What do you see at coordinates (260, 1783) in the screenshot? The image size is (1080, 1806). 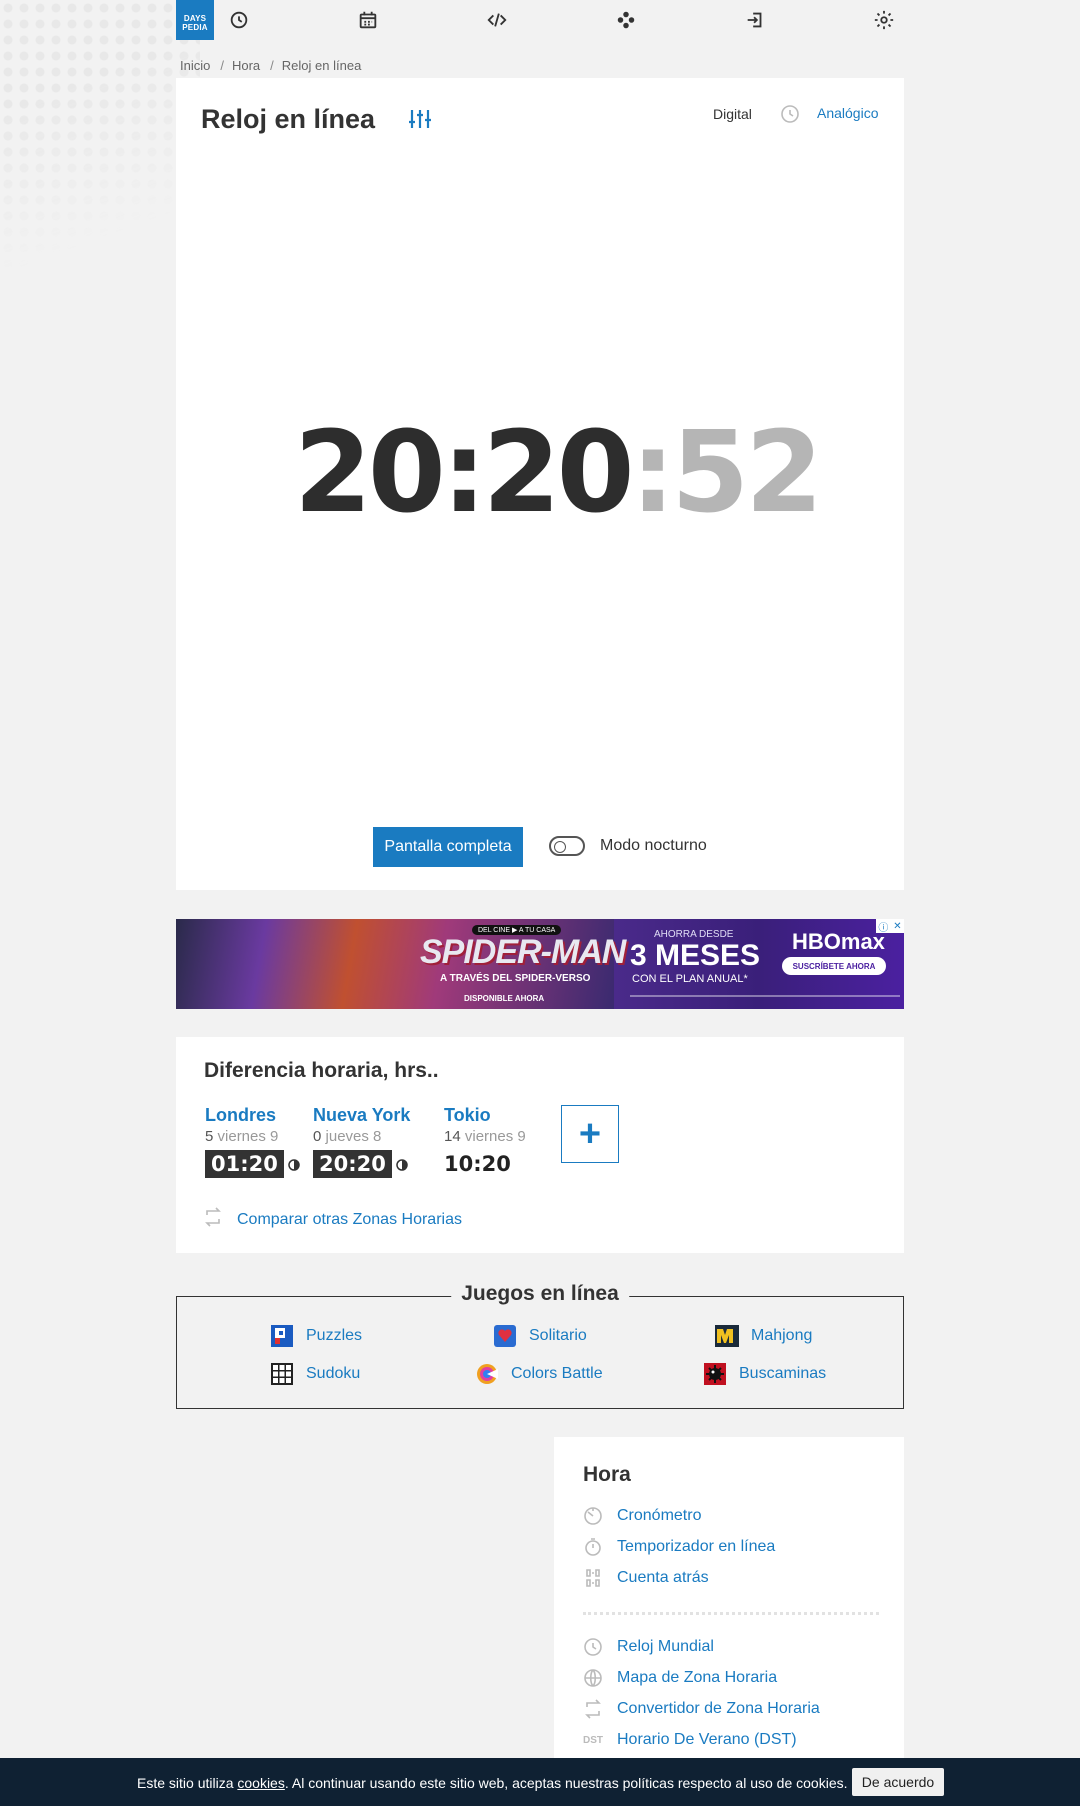 I see `cookies-link: cookies` at bounding box center [260, 1783].